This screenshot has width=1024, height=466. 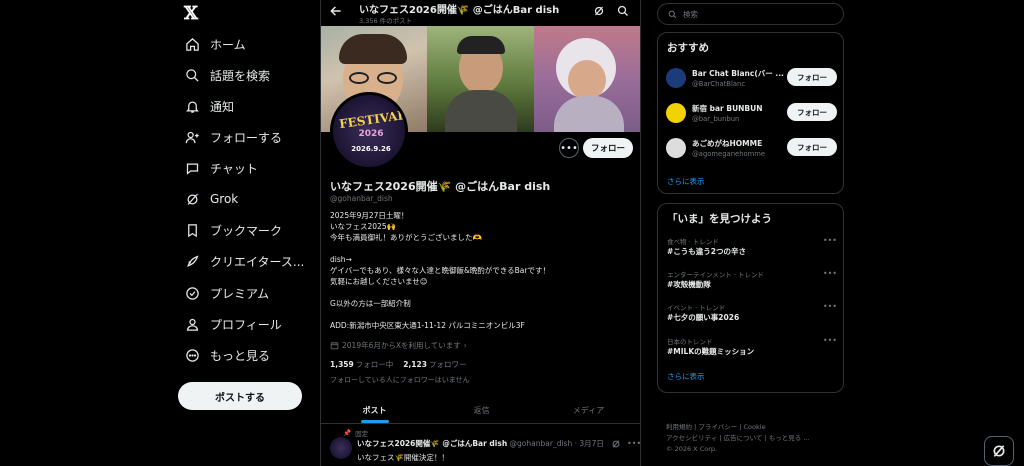 What do you see at coordinates (752, 250) in the screenshot?
I see `trend-item: 食べ物 · トレンド #こうも違う2つの辛さ •••` at bounding box center [752, 250].